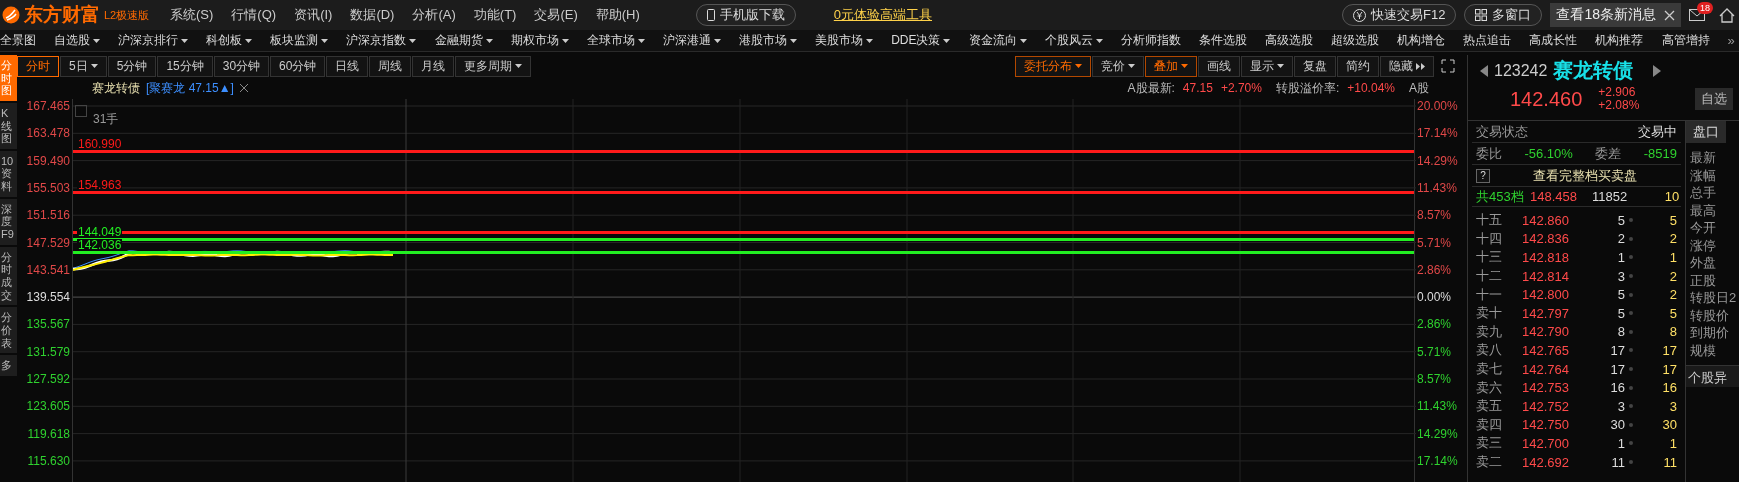  What do you see at coordinates (1267, 66) in the screenshot?
I see `chart-tool-button: 显示` at bounding box center [1267, 66].